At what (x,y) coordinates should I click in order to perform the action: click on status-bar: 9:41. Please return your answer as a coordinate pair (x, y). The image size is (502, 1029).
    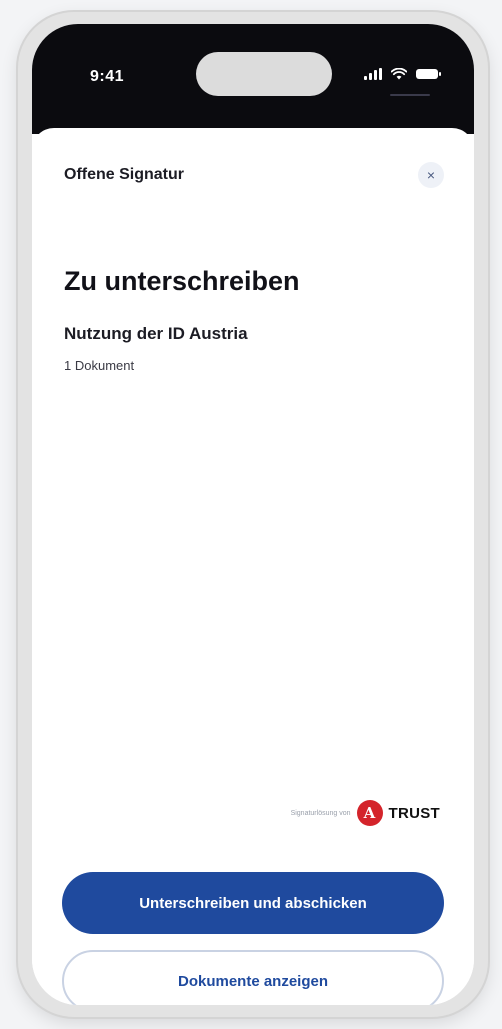
    Looking at the image, I should click on (253, 79).